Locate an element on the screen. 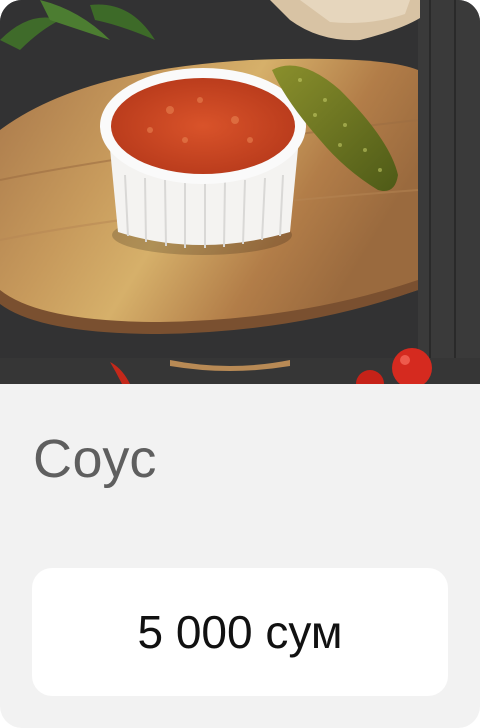 This screenshot has width=480, height=728. product-title: Соус is located at coordinates (95, 459).